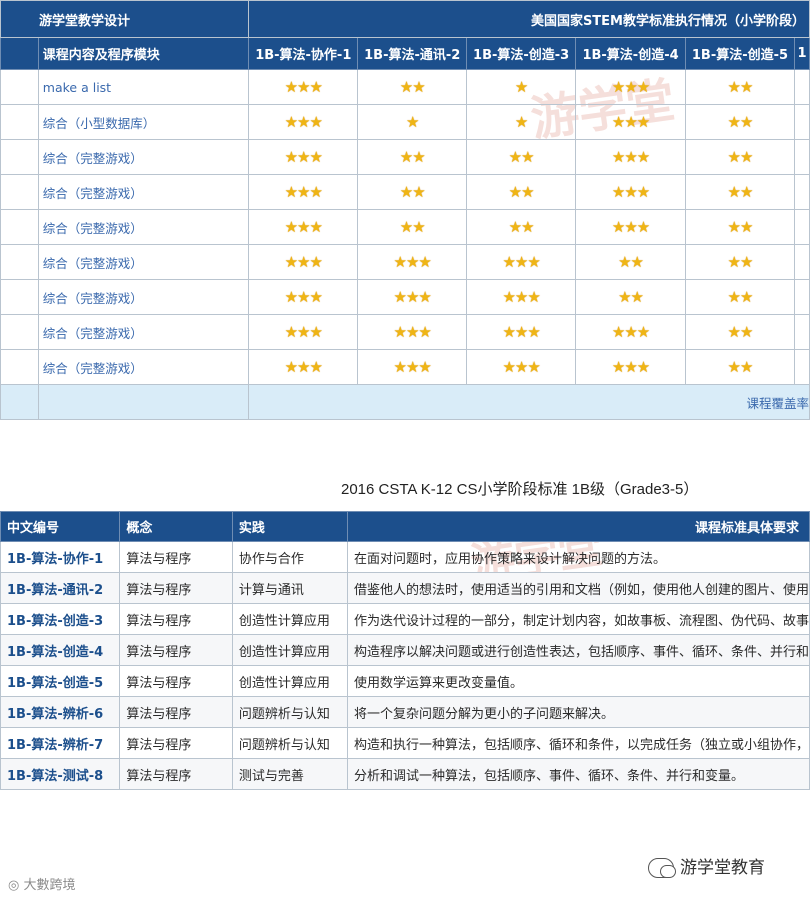 This screenshot has width=810, height=900. I want to click on course-name: 综合（小型数据库）, so click(143, 122).